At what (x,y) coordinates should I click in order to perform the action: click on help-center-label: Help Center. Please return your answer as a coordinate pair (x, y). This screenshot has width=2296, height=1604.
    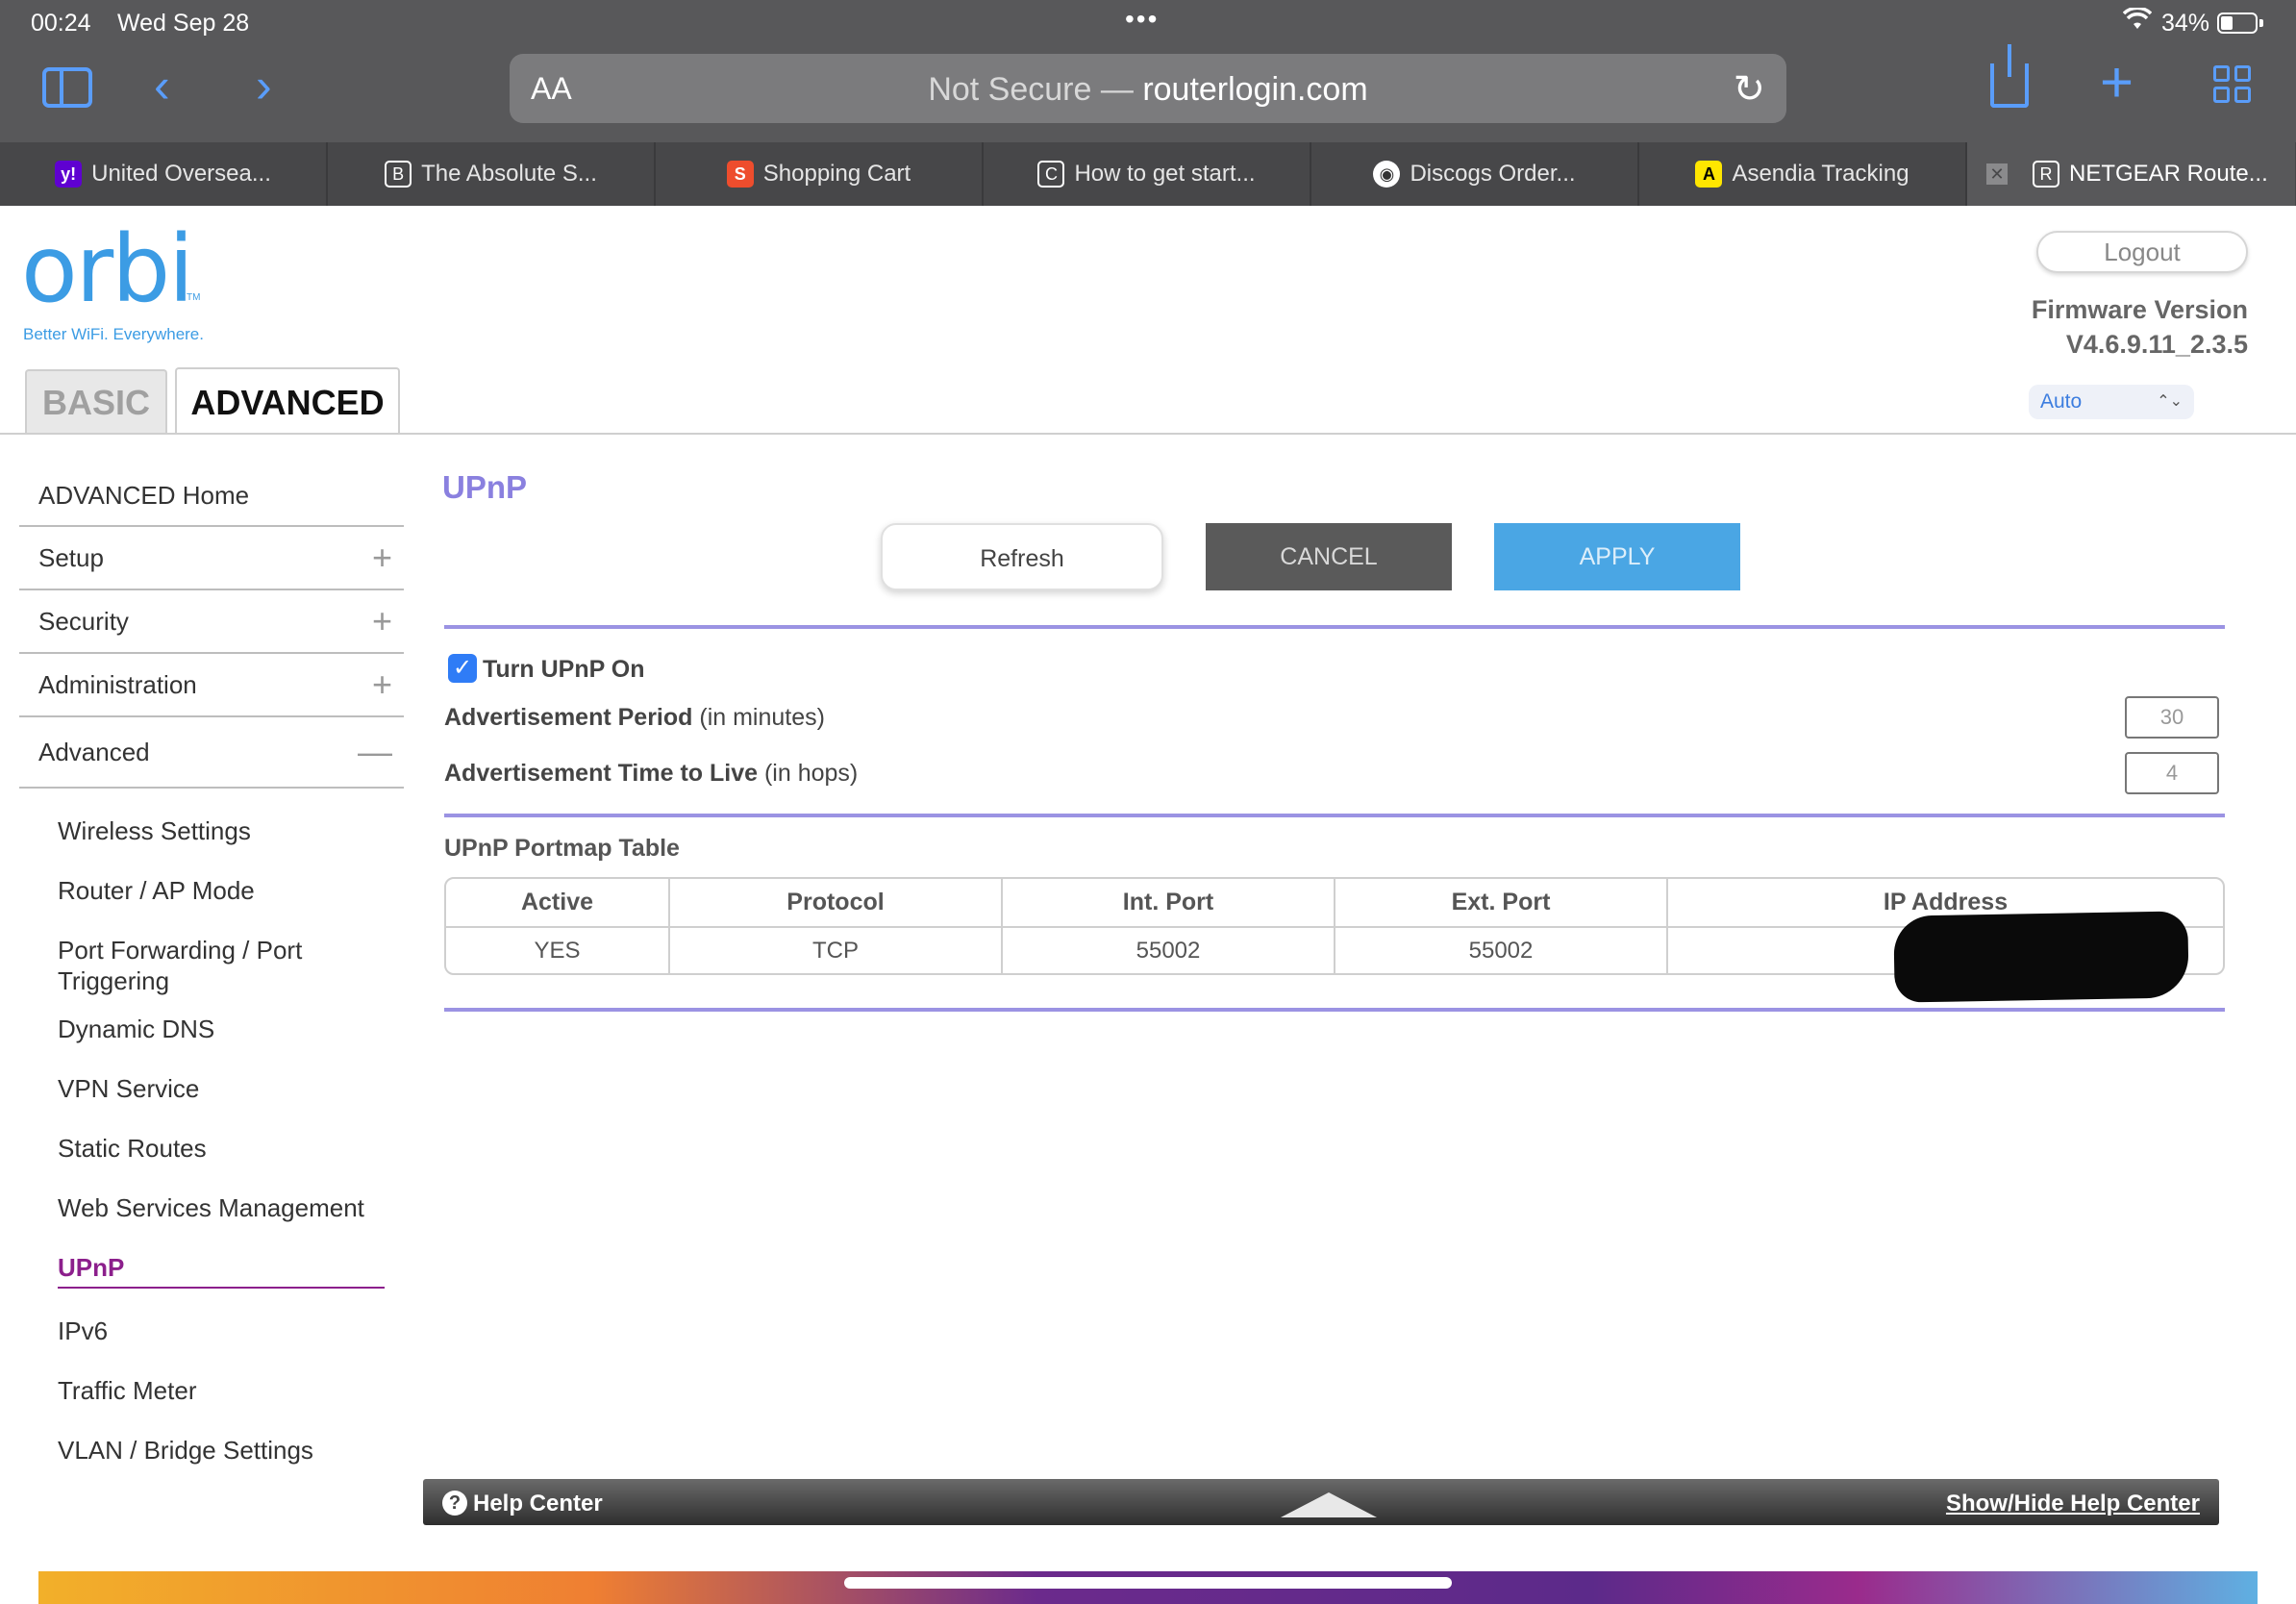
    Looking at the image, I should click on (538, 1503).